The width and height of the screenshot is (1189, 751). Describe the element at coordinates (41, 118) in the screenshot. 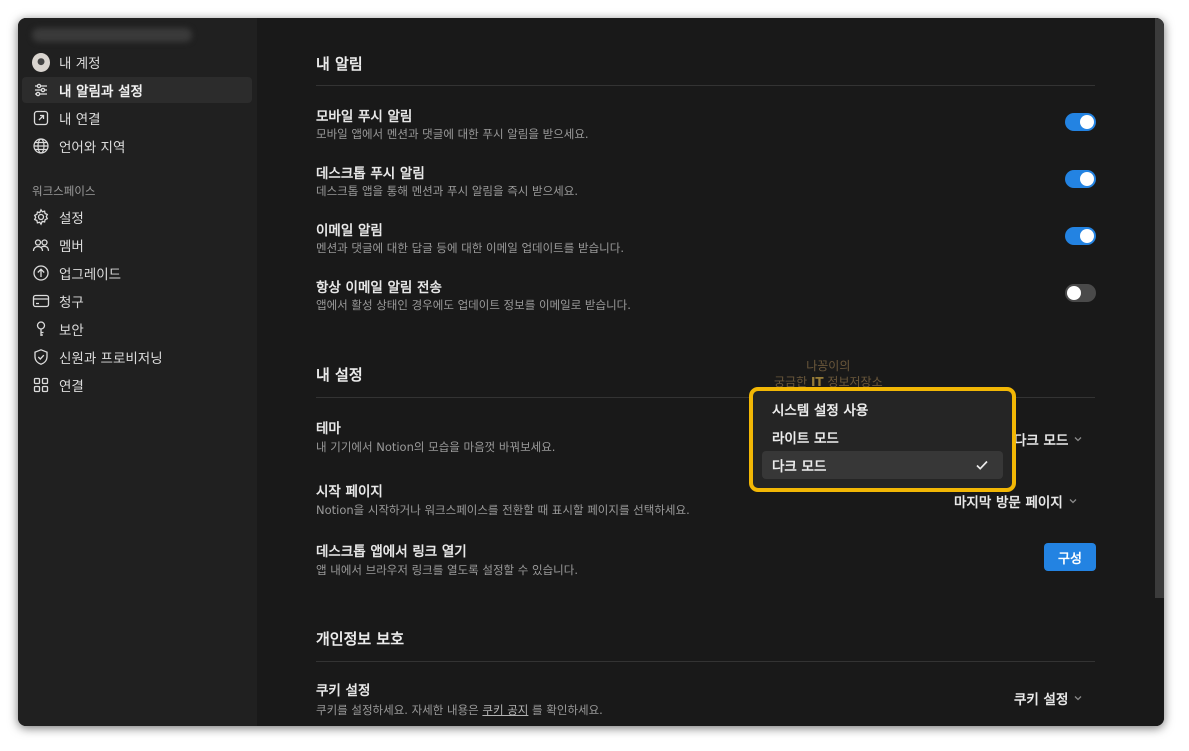

I see `external-link-icon` at that location.